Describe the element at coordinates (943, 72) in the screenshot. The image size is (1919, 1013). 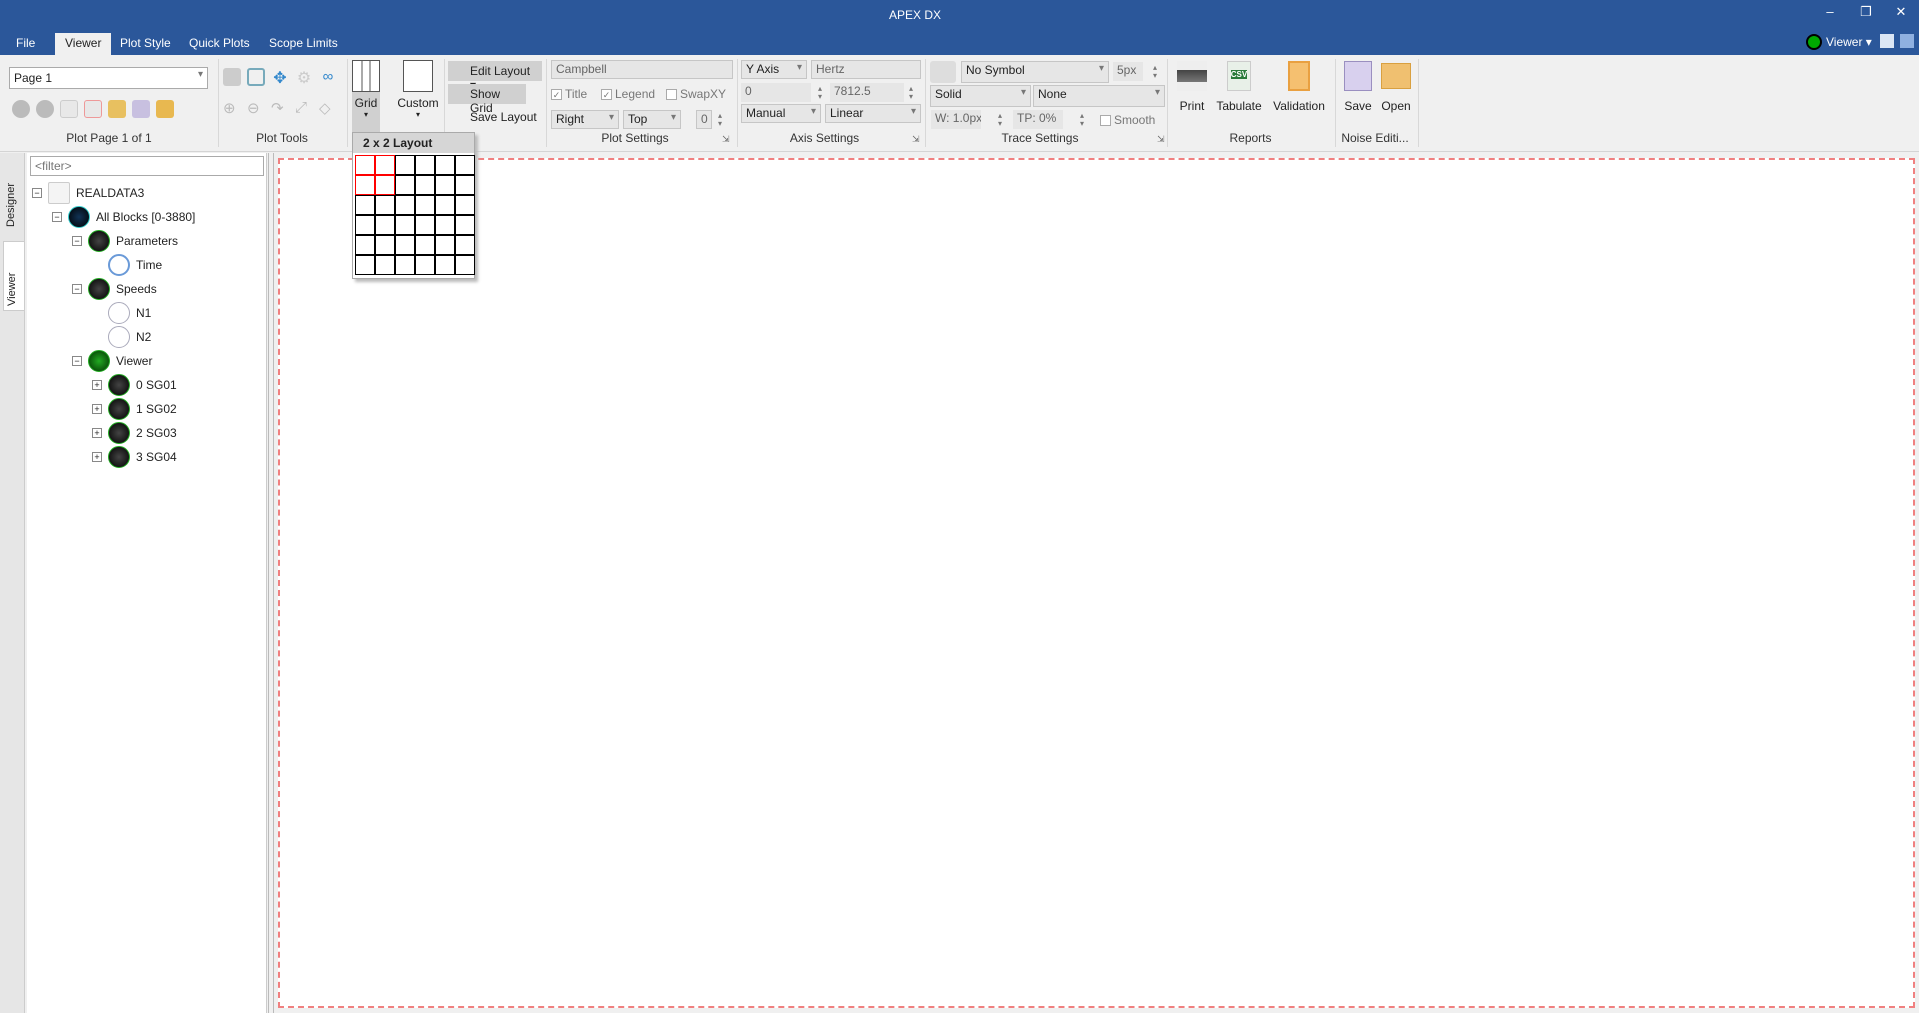
I see `color-palette-icon` at that location.